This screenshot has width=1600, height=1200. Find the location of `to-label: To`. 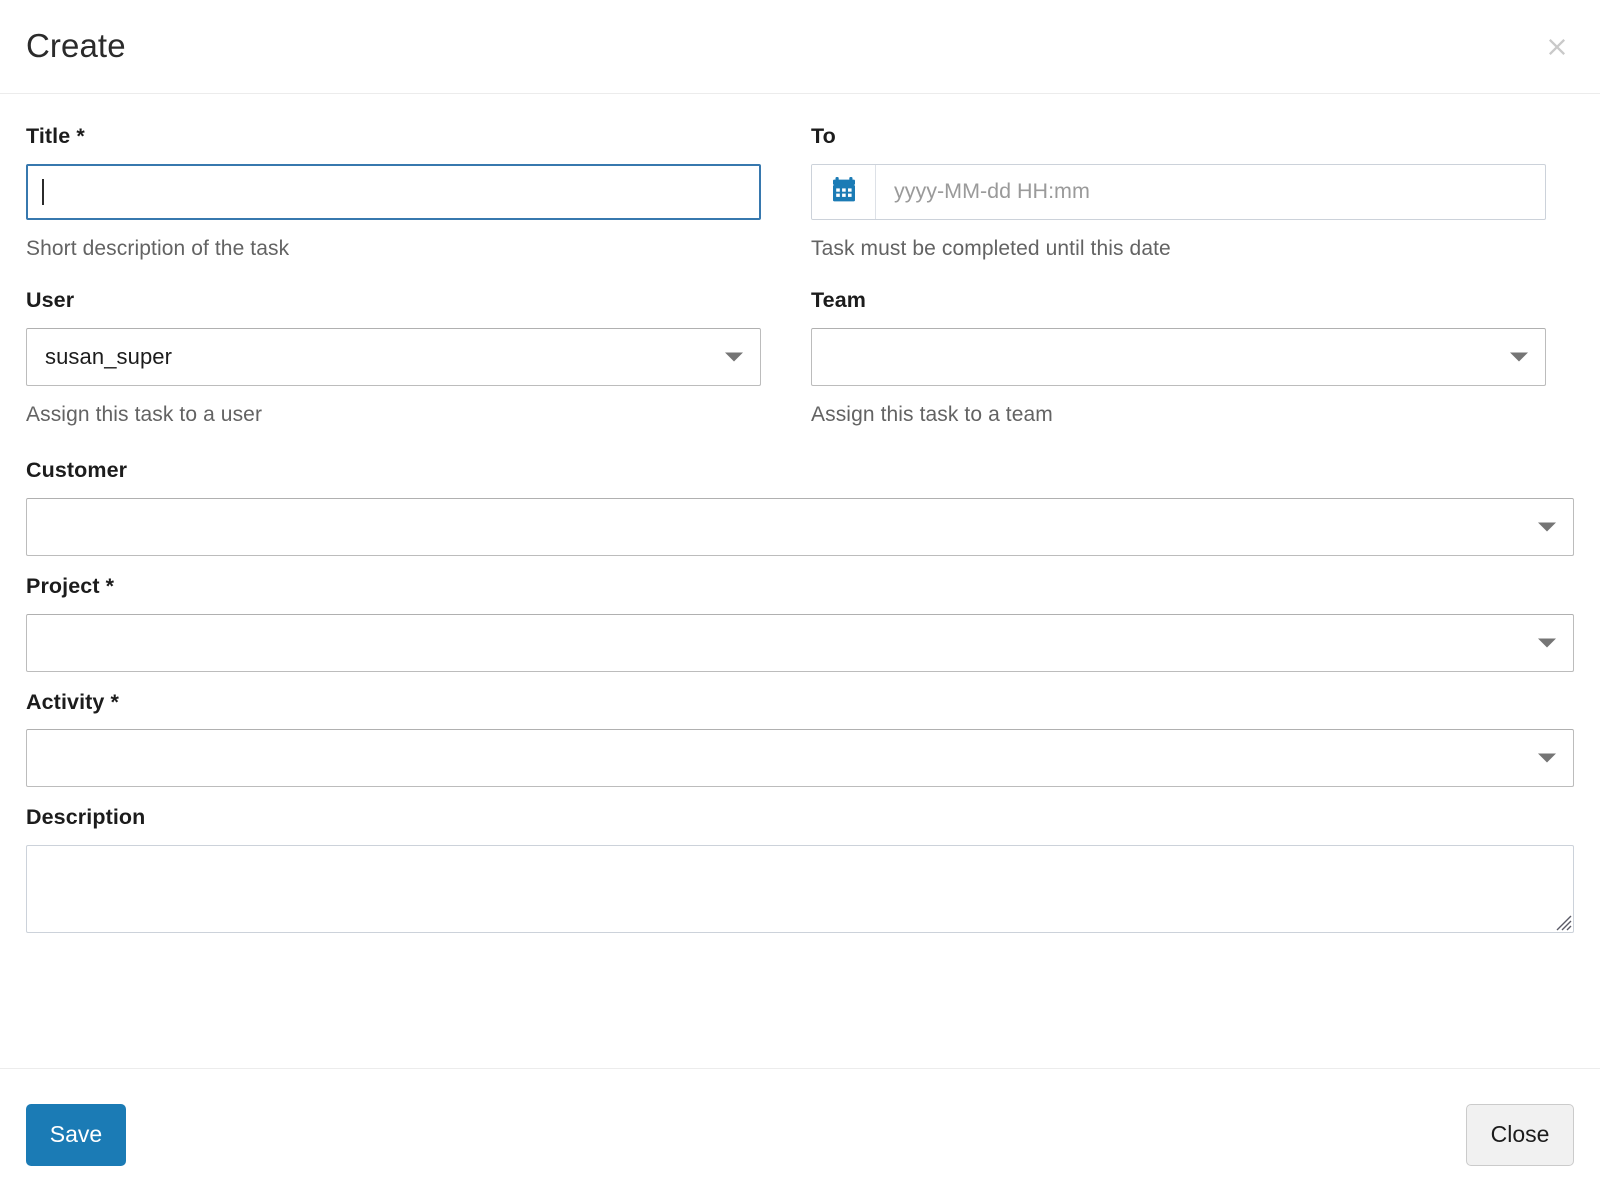

to-label: To is located at coordinates (823, 136).